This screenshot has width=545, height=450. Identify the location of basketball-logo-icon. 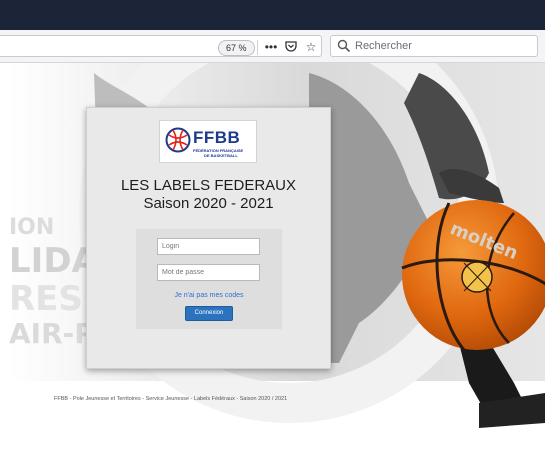
(178, 140).